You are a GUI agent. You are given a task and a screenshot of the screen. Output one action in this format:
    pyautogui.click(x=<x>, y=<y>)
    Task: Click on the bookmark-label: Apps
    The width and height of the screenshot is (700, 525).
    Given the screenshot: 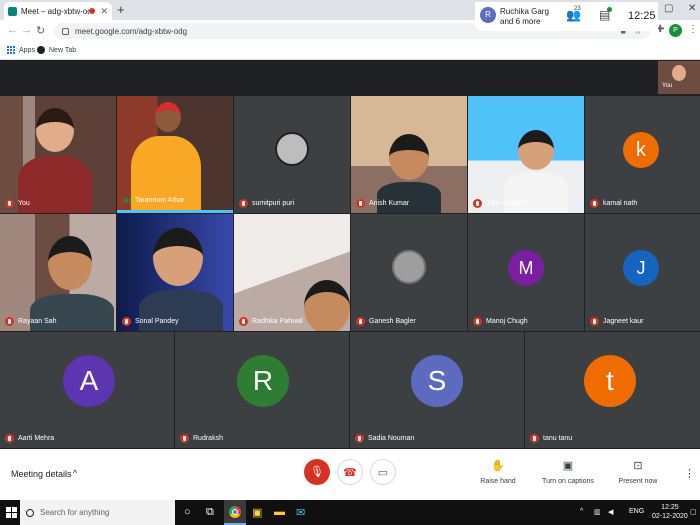 What is the action you would take?
    pyautogui.click(x=27, y=50)
    